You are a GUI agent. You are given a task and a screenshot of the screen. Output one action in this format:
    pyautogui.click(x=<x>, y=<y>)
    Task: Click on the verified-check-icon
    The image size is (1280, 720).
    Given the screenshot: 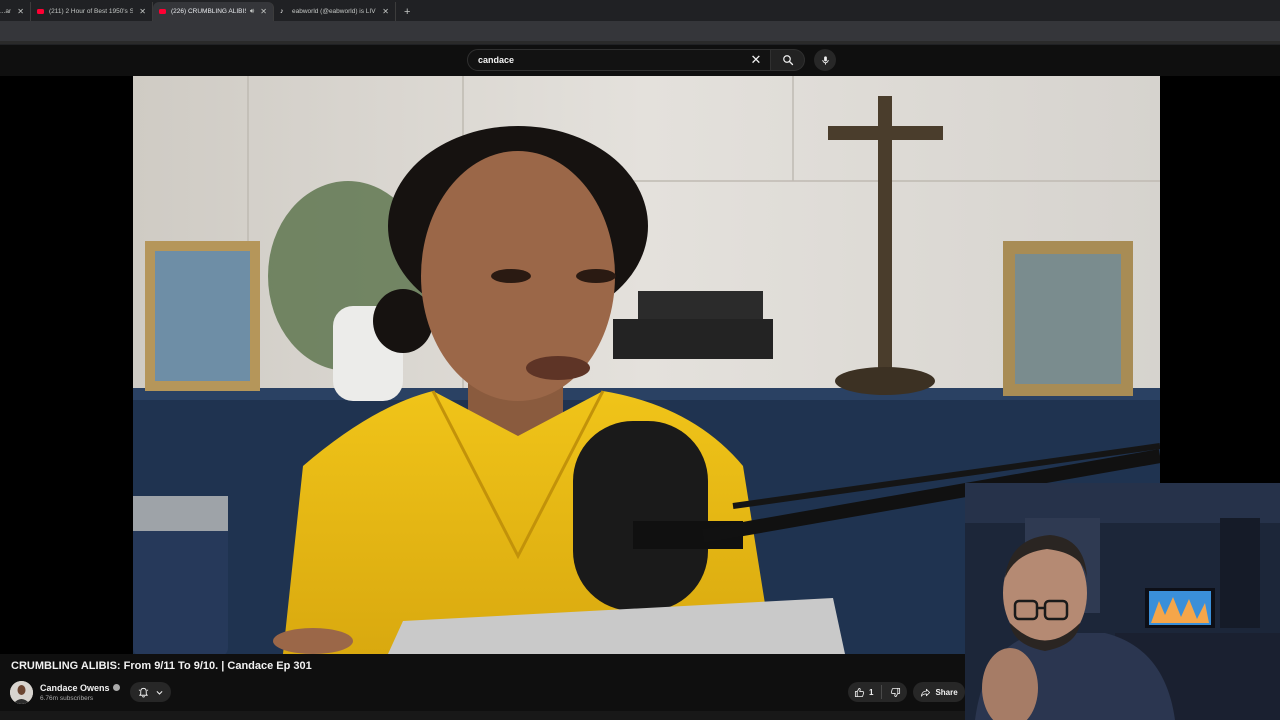 What is the action you would take?
    pyautogui.click(x=116, y=687)
    